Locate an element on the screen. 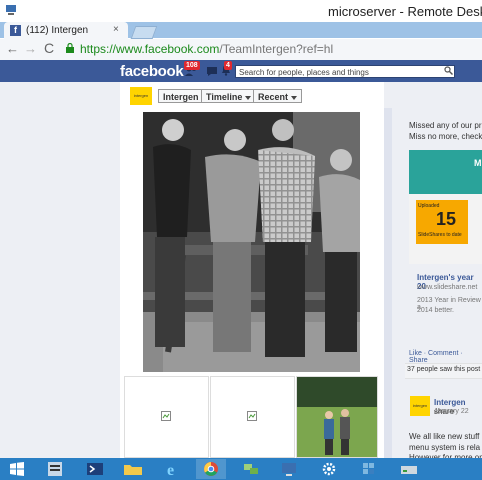  nav-intergen-label: Intergen is located at coordinates (181, 97).